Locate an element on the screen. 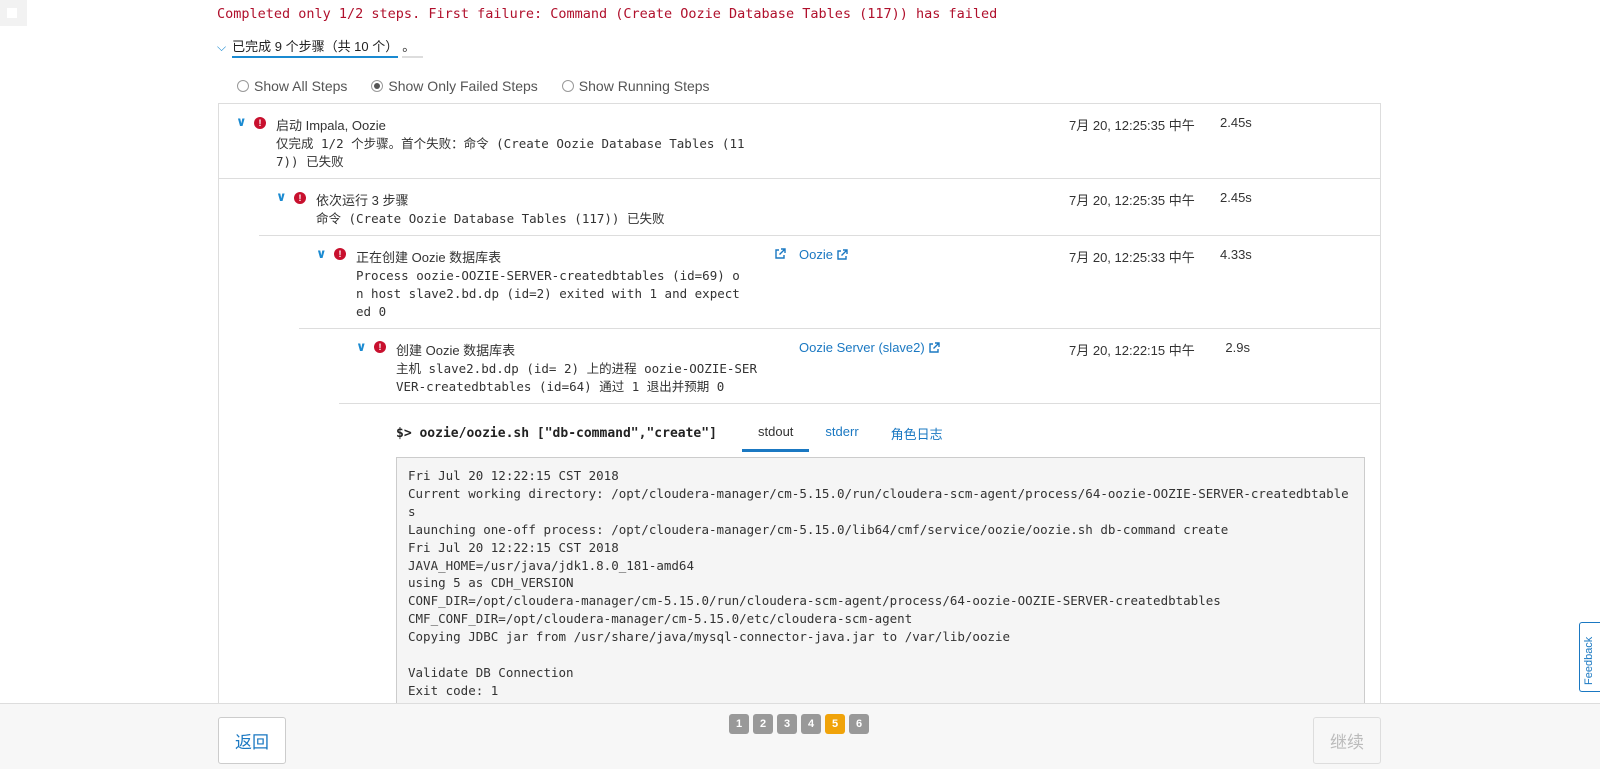 Image resolution: width=1600 pixels, height=769 pixels. feedback-tab: Feedback is located at coordinates (1589, 657).